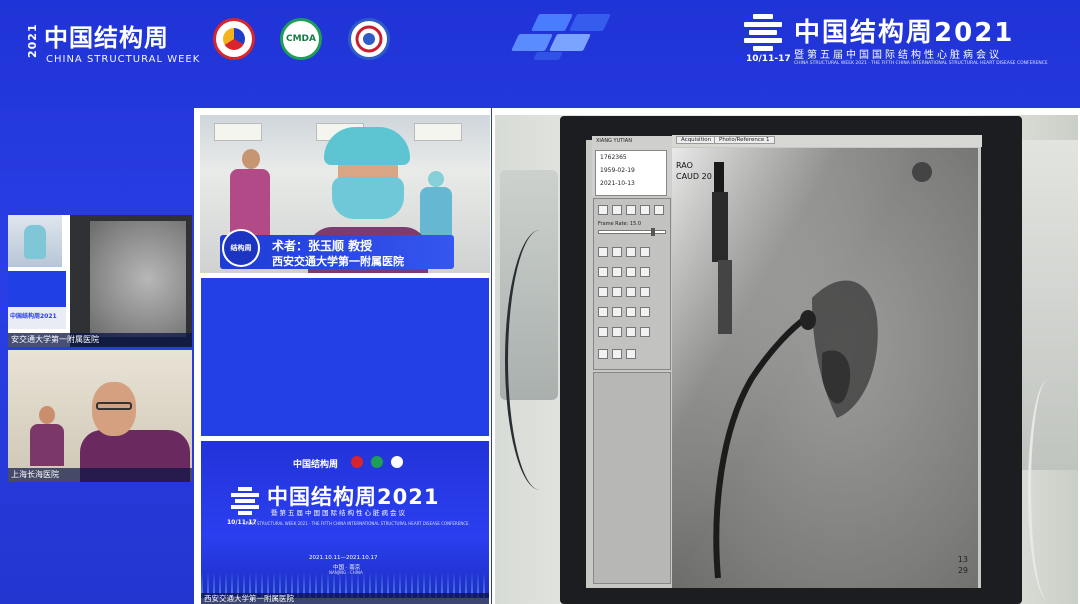 This screenshot has width=1080, height=604. Describe the element at coordinates (100, 475) in the screenshot. I see `video-tile-caption: 上海长海医院` at that location.